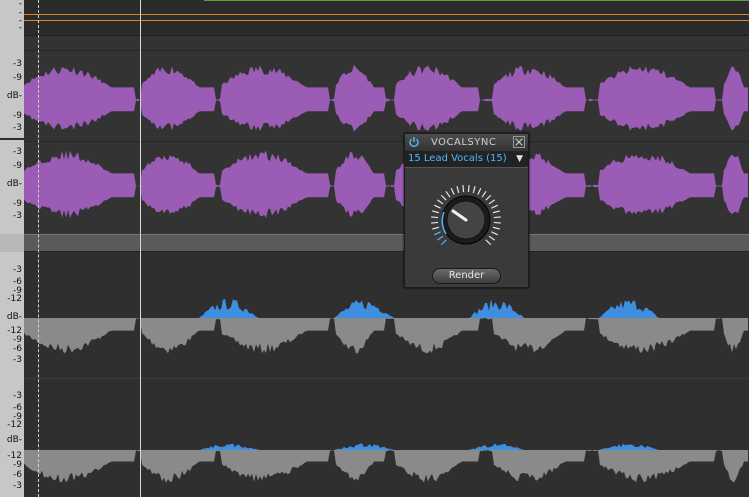 Image resolution: width=749 pixels, height=497 pixels. I want to click on guide-ruler-right: -3 -9 dB- -9 -3, so click(12, 187).